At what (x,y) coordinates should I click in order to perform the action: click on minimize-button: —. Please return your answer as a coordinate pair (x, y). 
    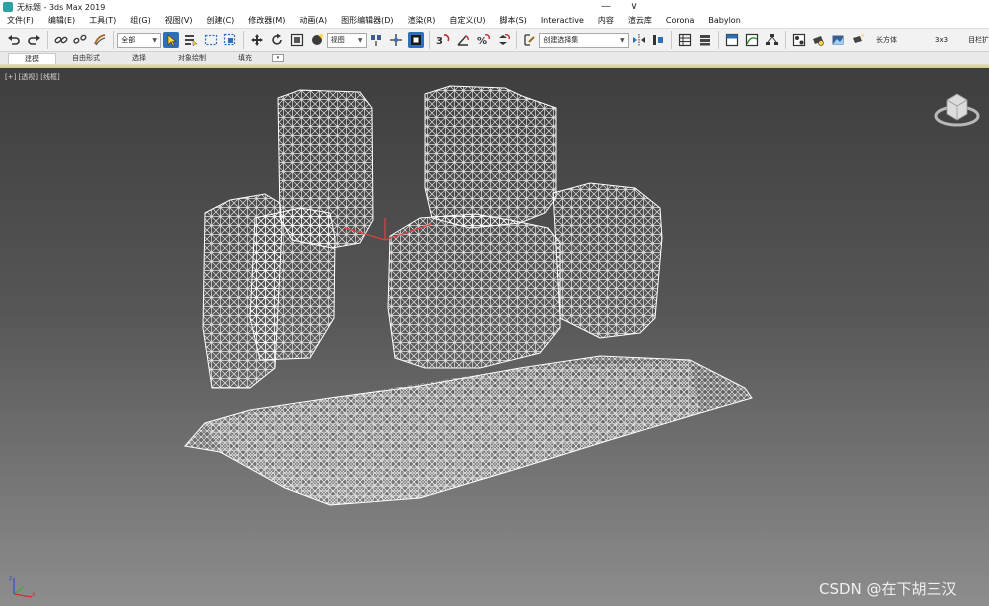
    Looking at the image, I should click on (606, 7).